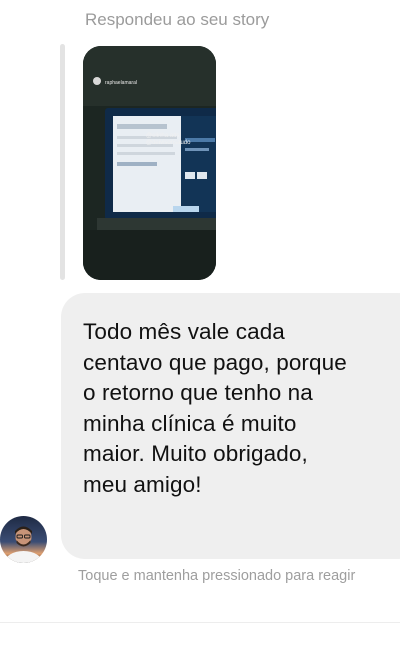  What do you see at coordinates (177, 19) in the screenshot?
I see `replied-to-story-label: Respondeu ao seu story` at bounding box center [177, 19].